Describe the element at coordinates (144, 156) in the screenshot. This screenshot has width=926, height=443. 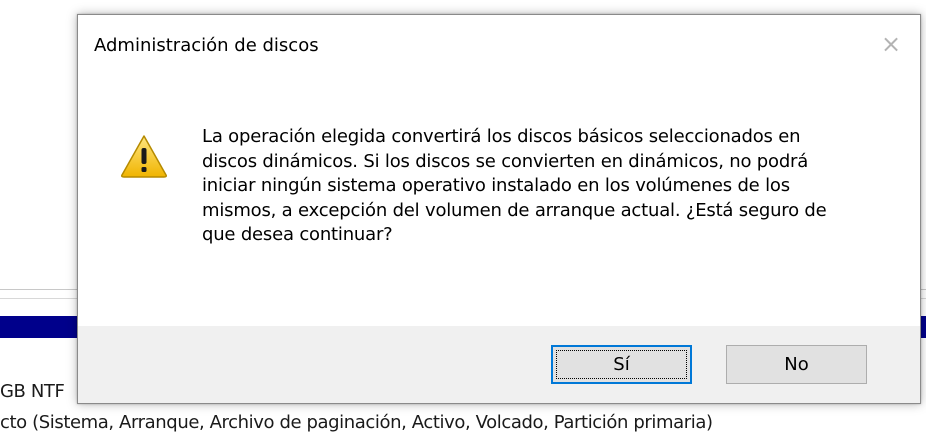
I see `warning-icon` at that location.